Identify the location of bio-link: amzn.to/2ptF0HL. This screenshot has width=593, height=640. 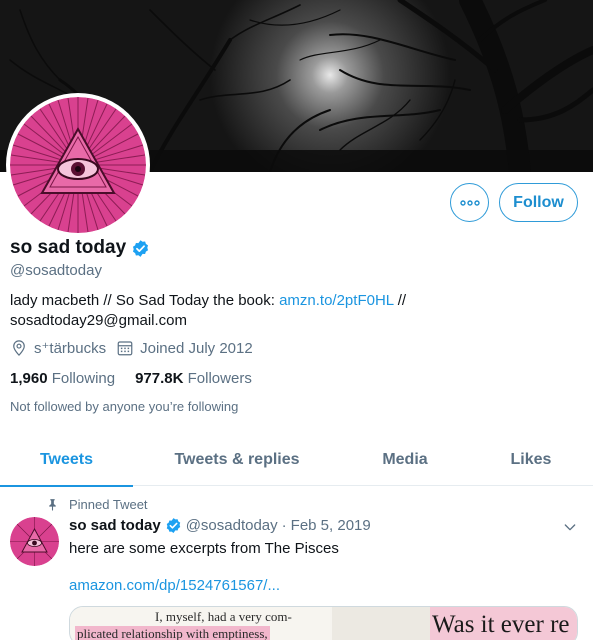
(336, 300).